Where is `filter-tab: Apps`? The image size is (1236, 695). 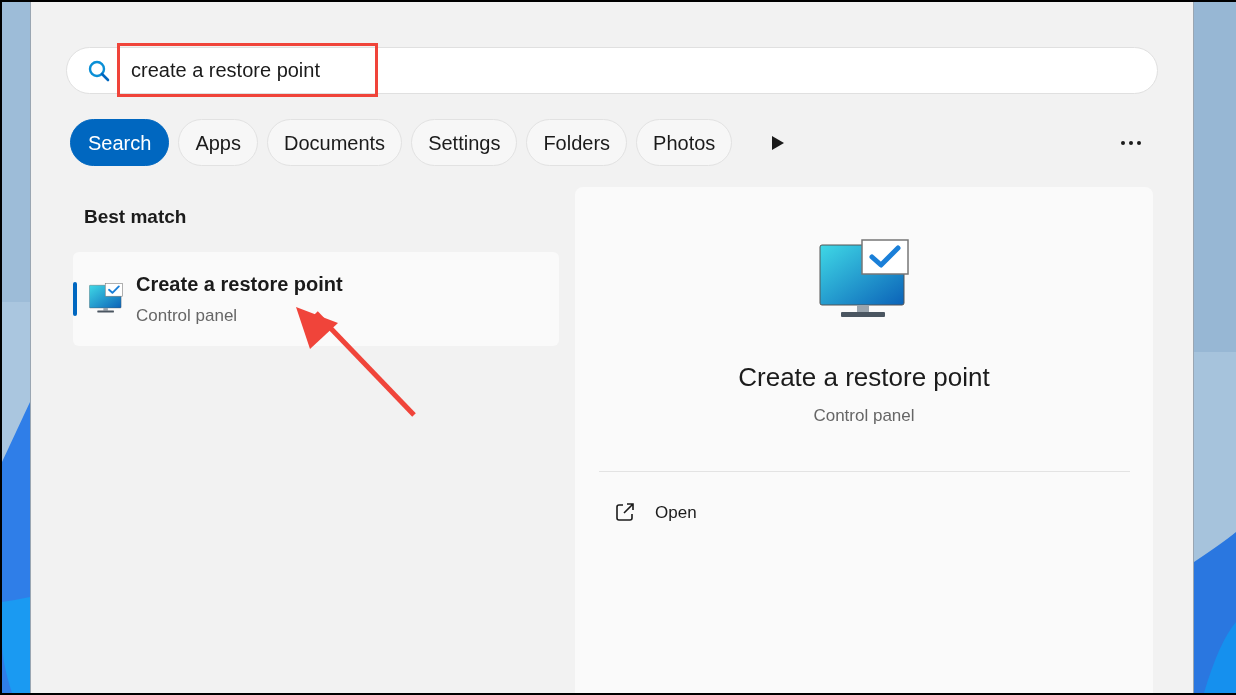
filter-tab: Apps is located at coordinates (218, 142).